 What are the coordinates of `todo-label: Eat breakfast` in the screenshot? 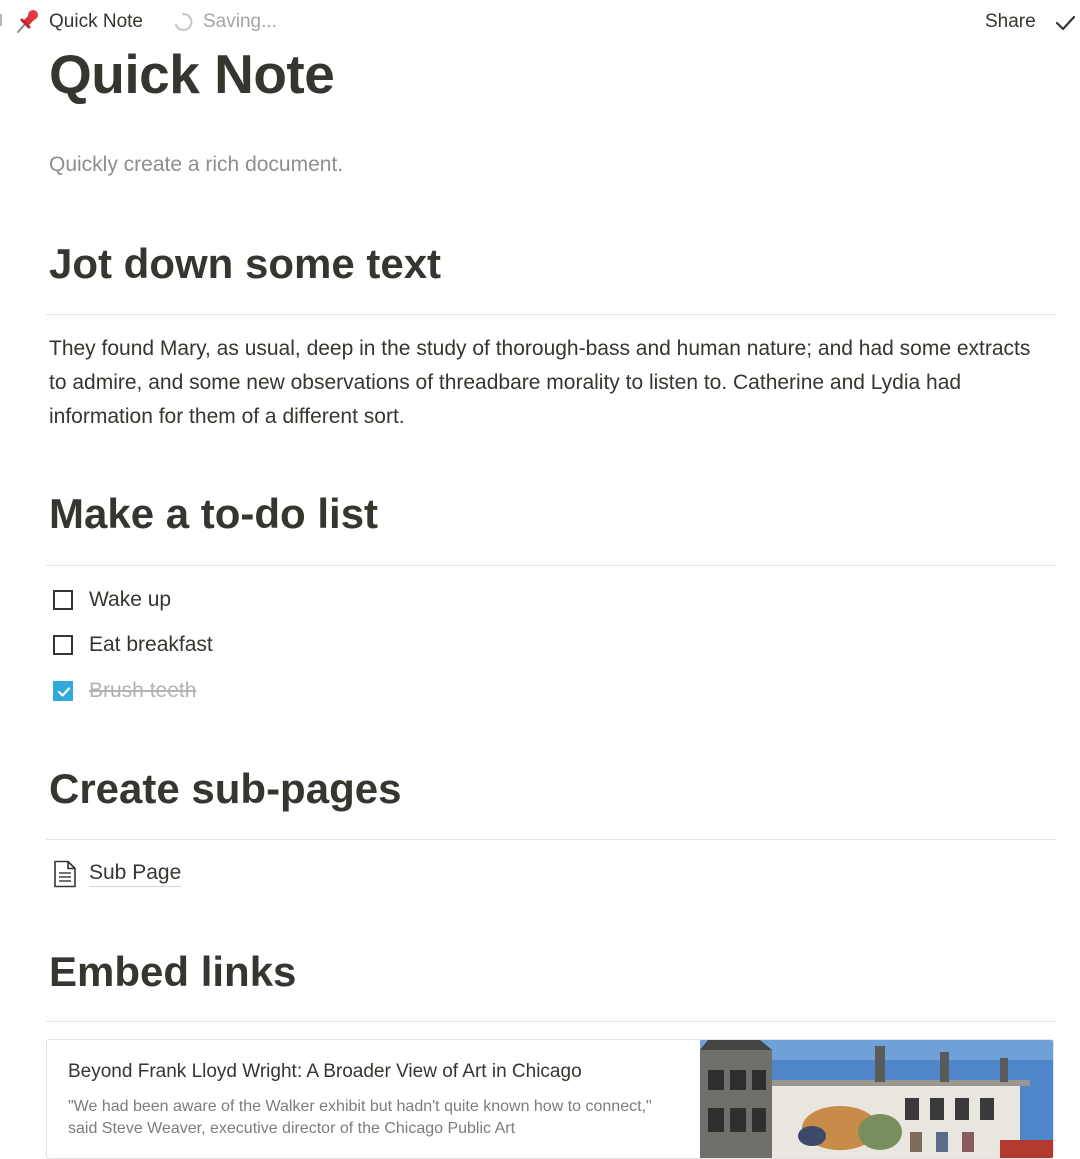 It's located at (151, 645).